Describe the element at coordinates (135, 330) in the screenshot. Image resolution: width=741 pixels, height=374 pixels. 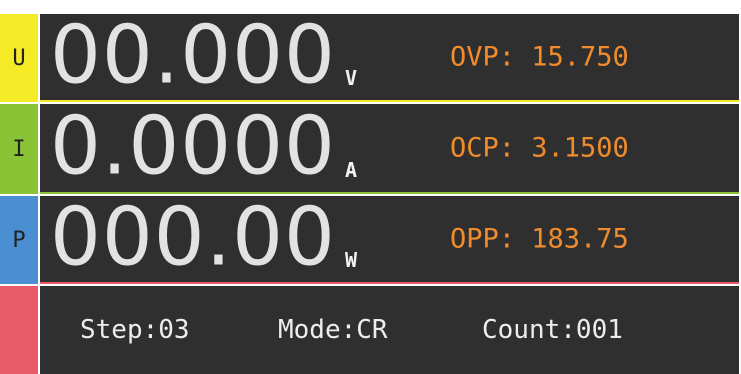
I see `step-indicator: Step:03` at that location.